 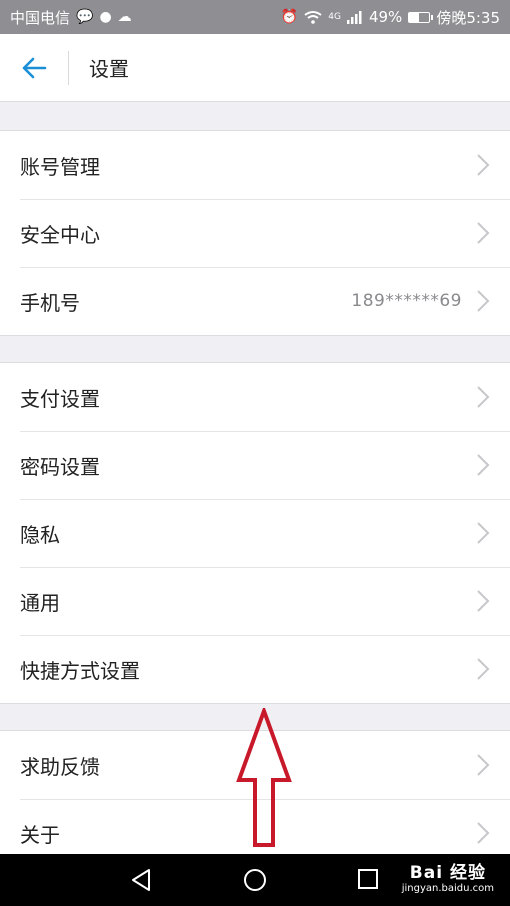 What do you see at coordinates (447, 873) in the screenshot?
I see `watermark-logo: Bai 经验` at bounding box center [447, 873].